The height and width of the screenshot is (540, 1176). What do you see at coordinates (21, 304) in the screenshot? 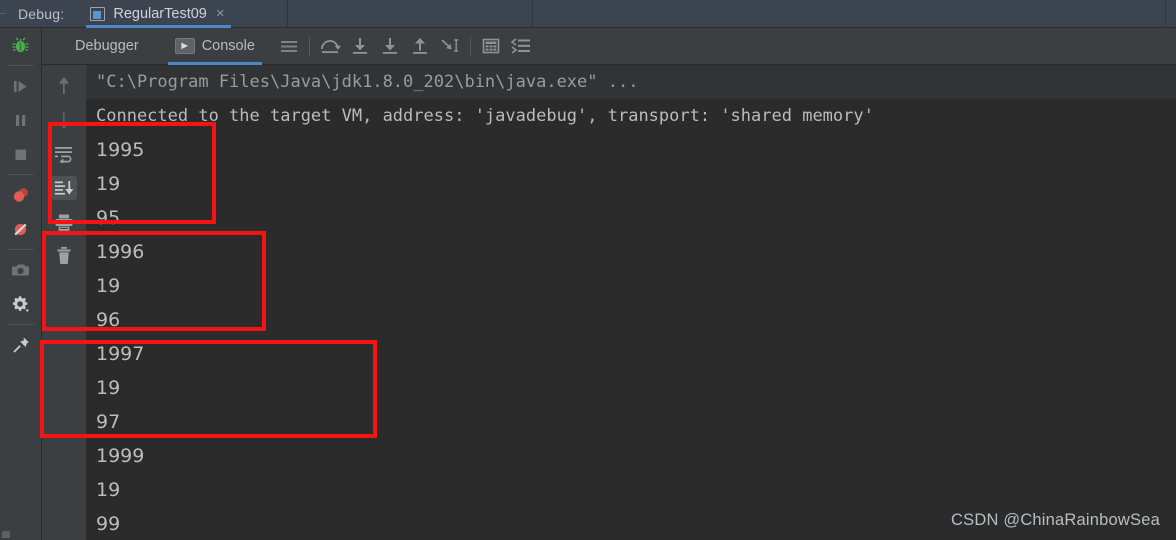
I see `settings-gear-icon` at bounding box center [21, 304].